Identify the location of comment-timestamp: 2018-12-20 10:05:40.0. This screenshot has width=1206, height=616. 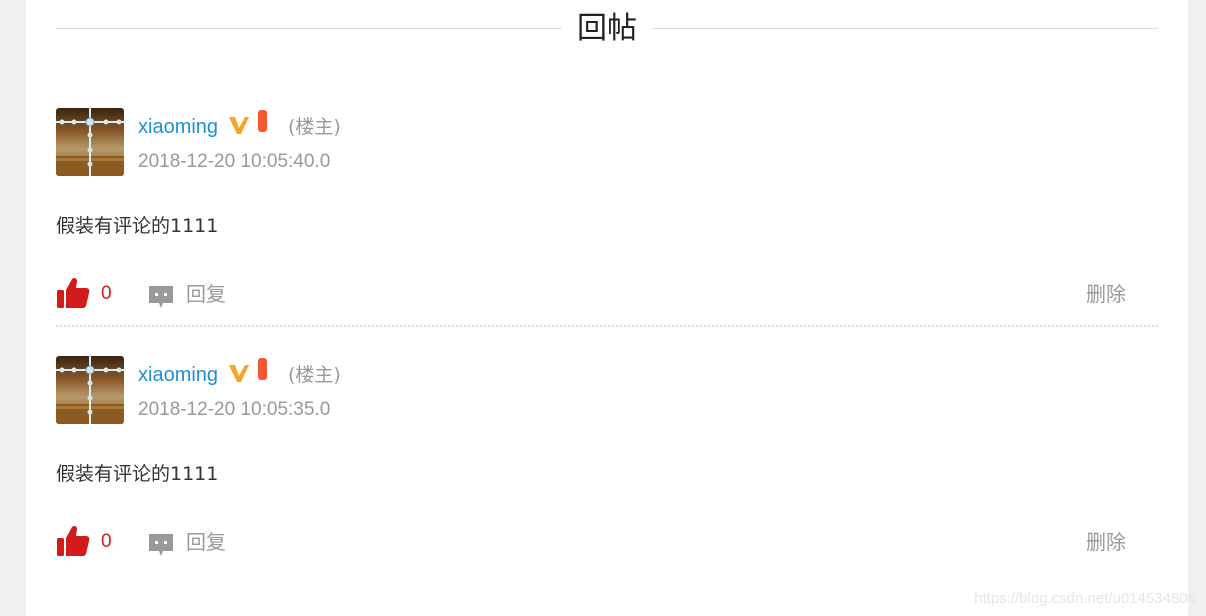
(234, 161).